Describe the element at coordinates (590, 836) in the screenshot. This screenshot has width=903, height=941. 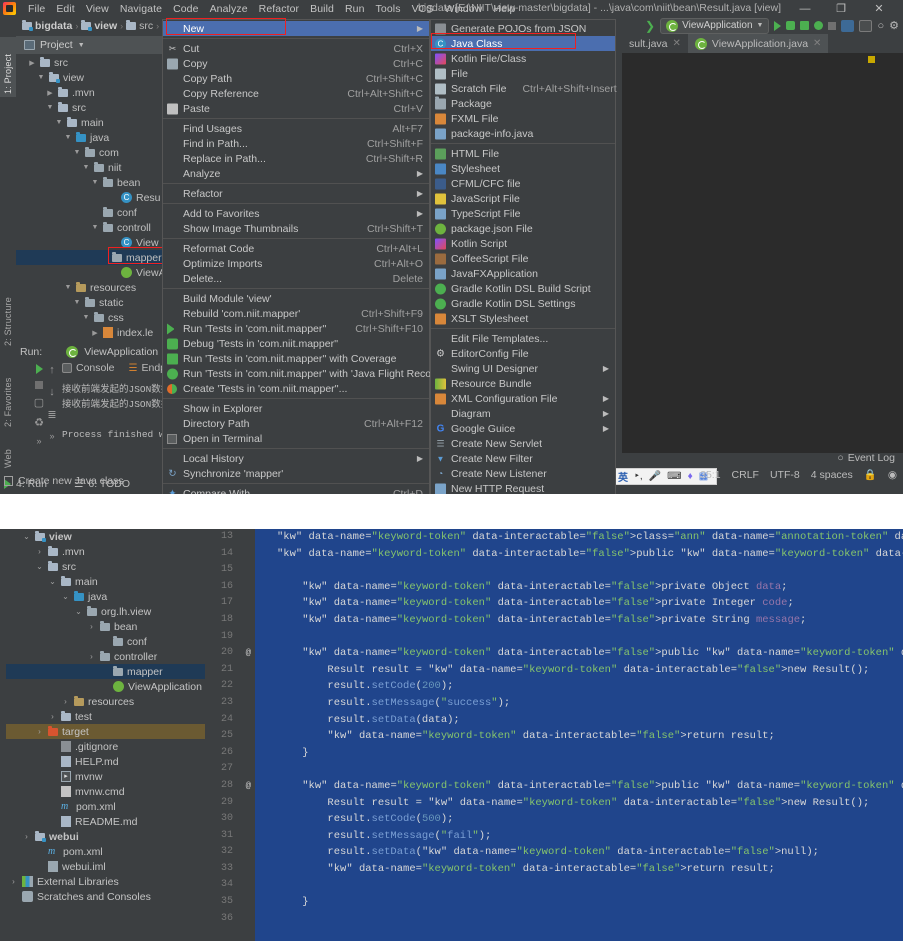
I see `code-line: result.setMessage("fail");` at that location.